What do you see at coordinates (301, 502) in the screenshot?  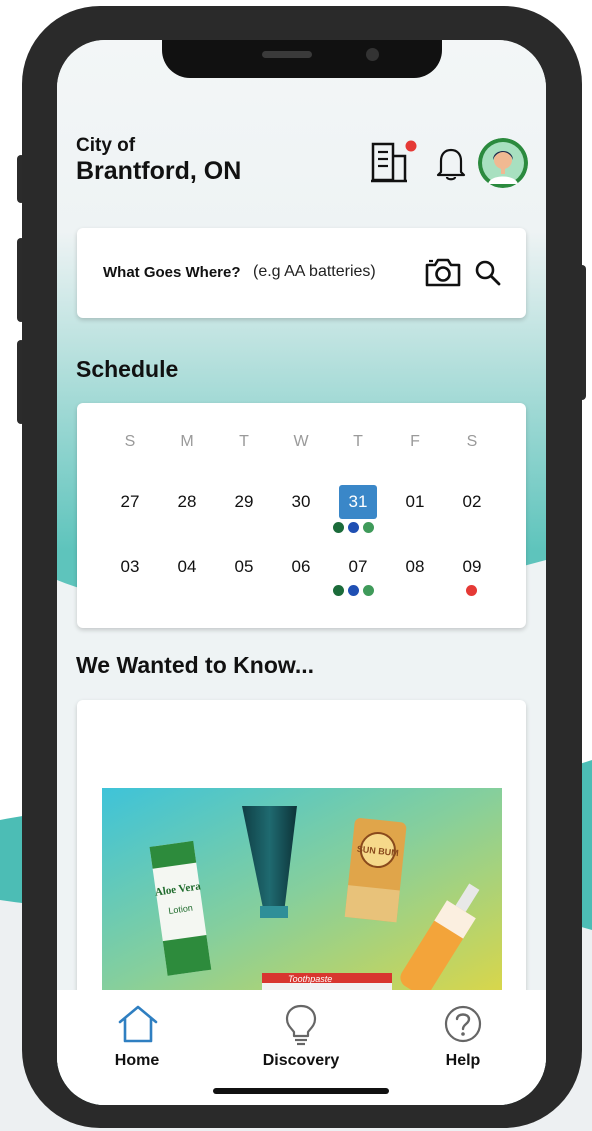 I see `calendar-day: 30` at bounding box center [301, 502].